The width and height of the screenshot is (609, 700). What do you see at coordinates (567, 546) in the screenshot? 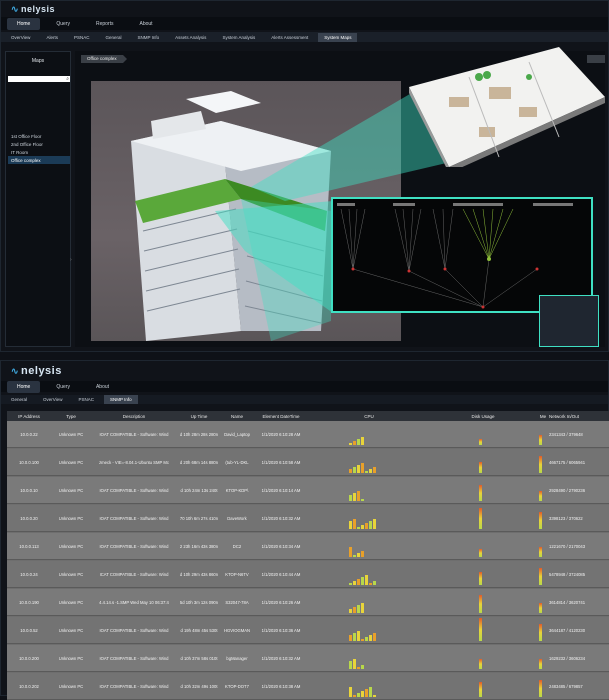
I see `cell-network: 1221670 / 2170043` at bounding box center [567, 546].